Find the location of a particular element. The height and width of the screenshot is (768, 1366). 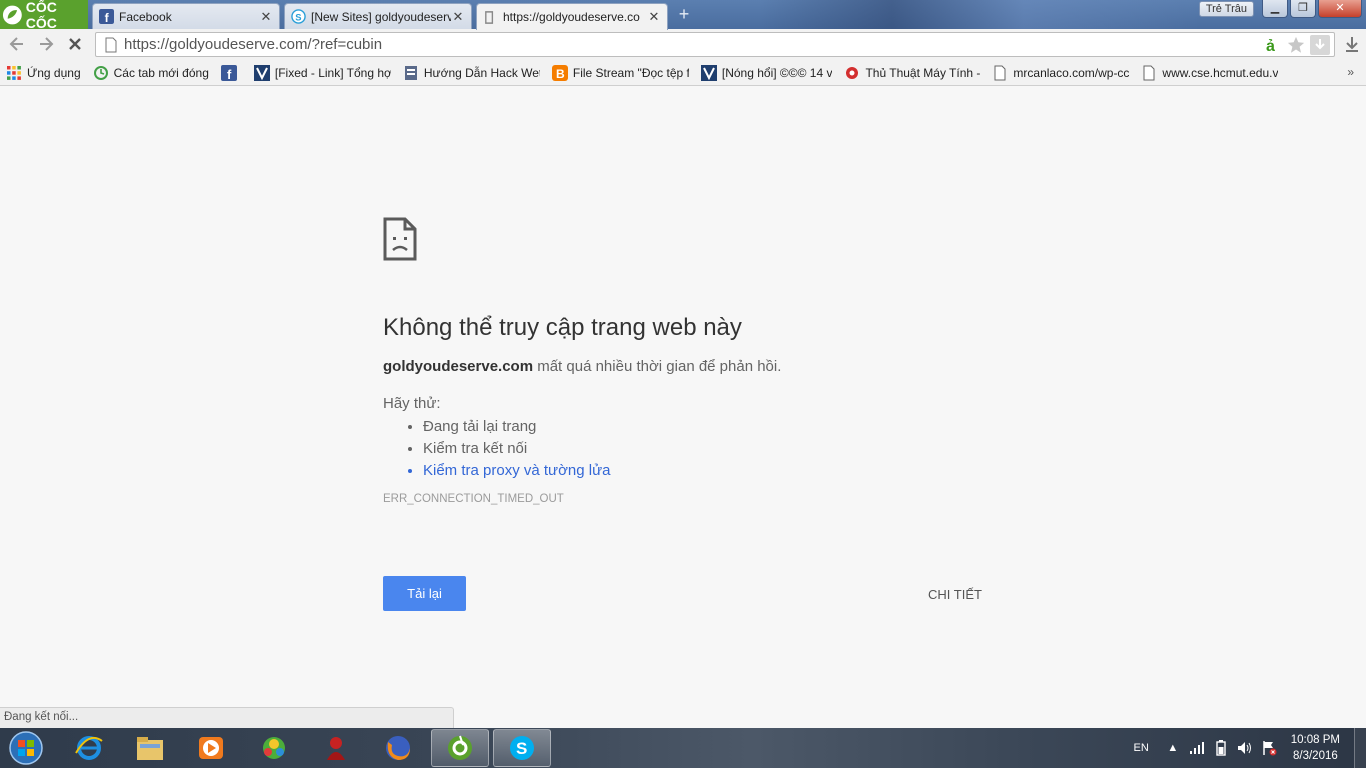

bookmark-hack-guide: Hướng Dẫn Hack Wet is located at coordinates (471, 73).